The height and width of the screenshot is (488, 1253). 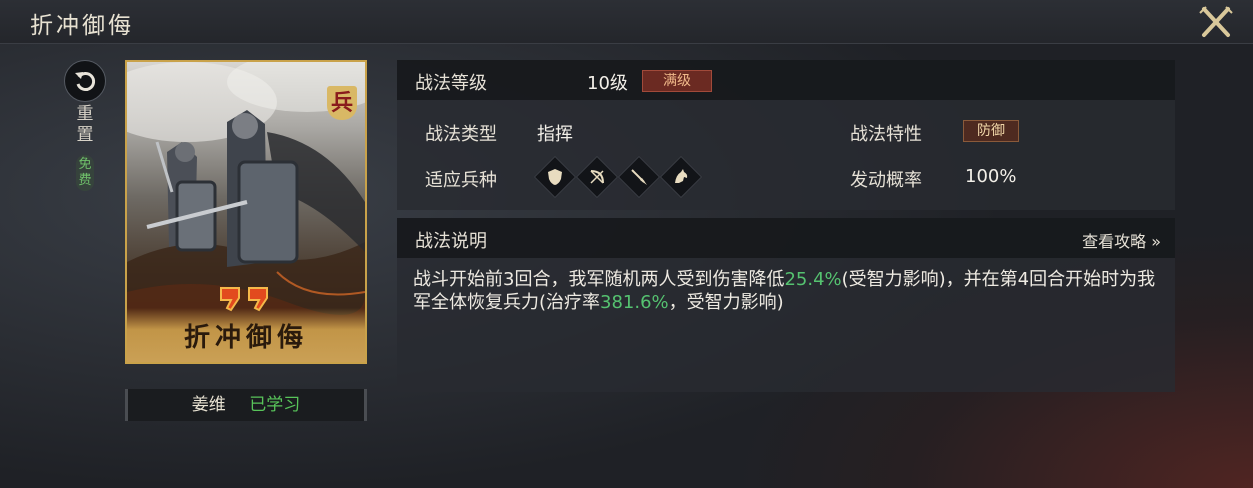 What do you see at coordinates (886, 134) in the screenshot?
I see `trait-label: 战法特性` at bounding box center [886, 134].